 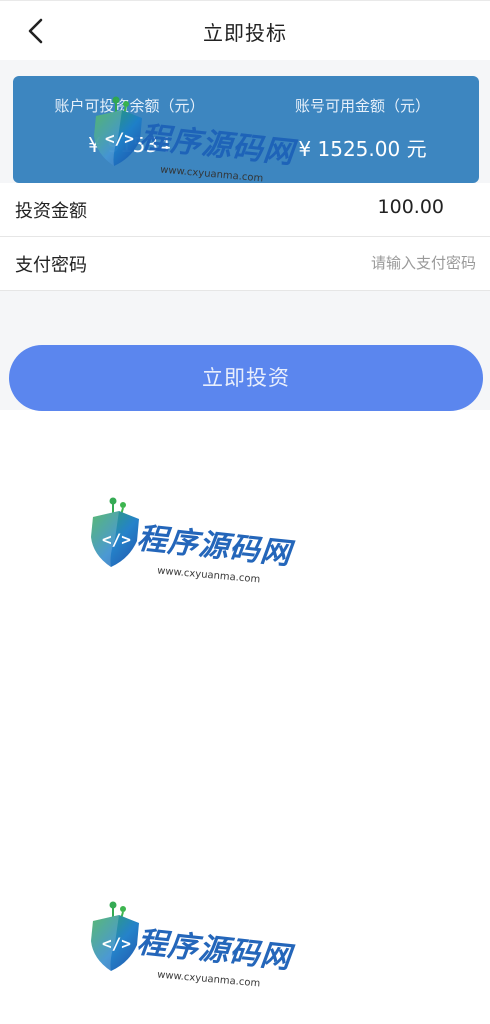 I want to click on page-title: 立即投标, so click(x=245, y=33).